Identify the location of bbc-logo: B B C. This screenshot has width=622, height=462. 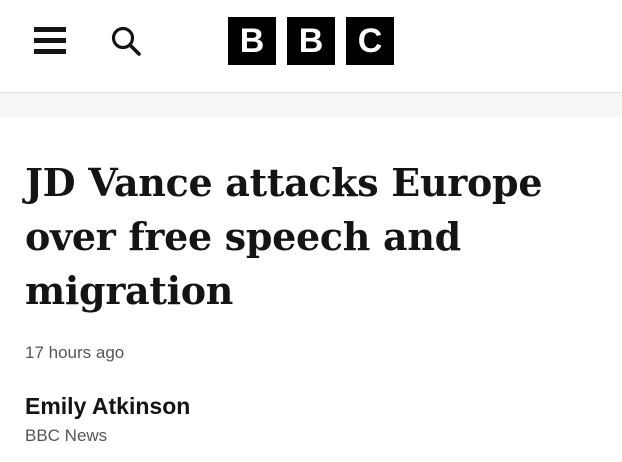
(311, 41).